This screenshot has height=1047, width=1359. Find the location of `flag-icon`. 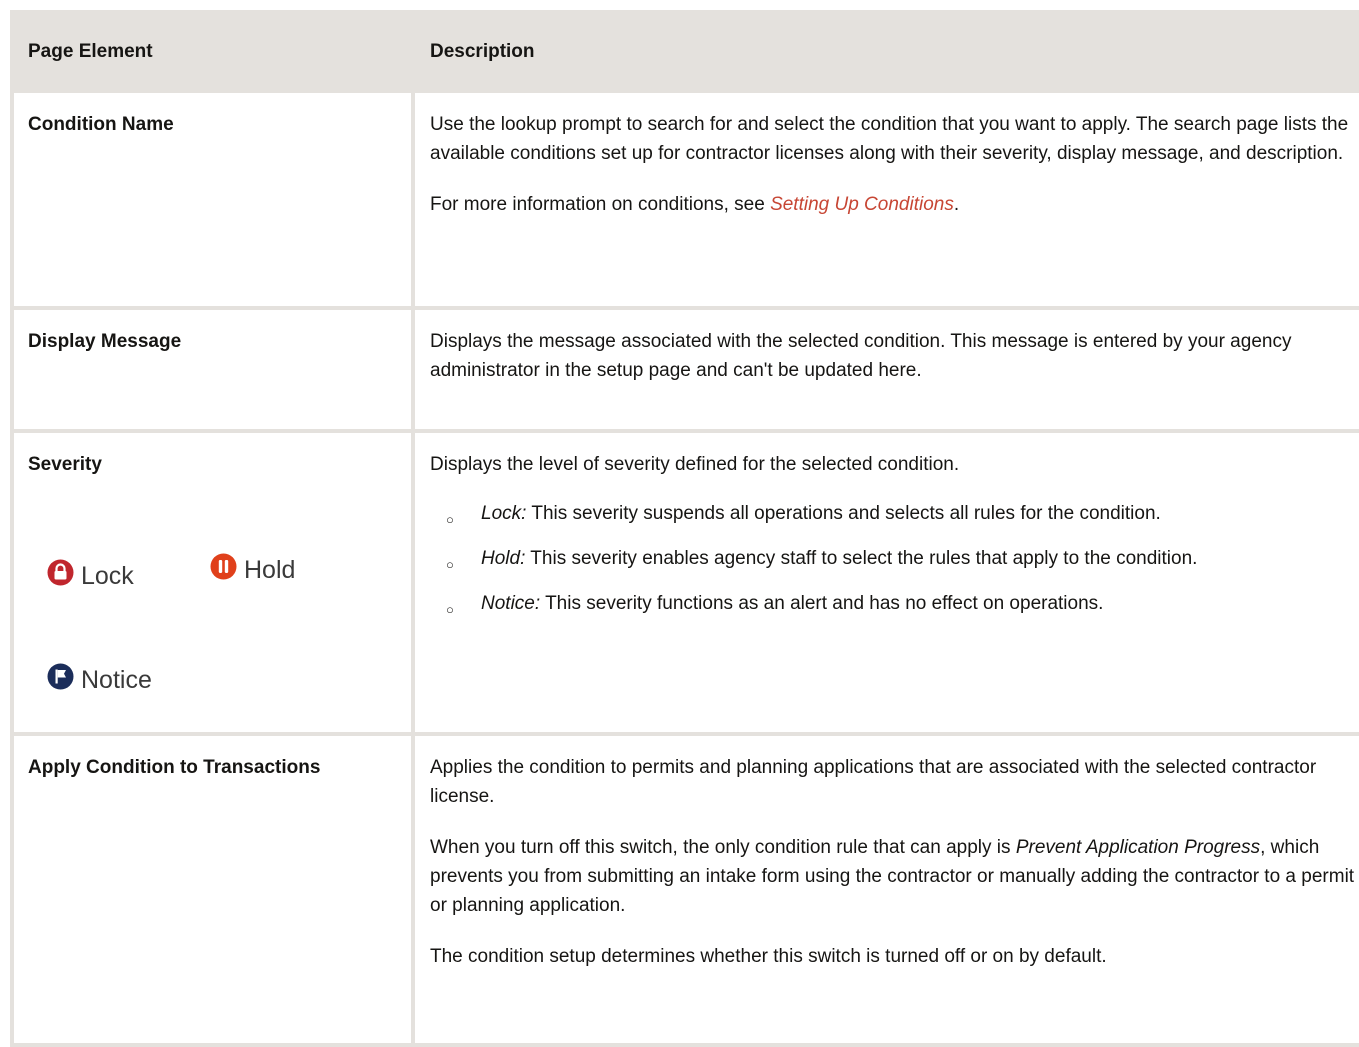

flag-icon is located at coordinates (64, 680).